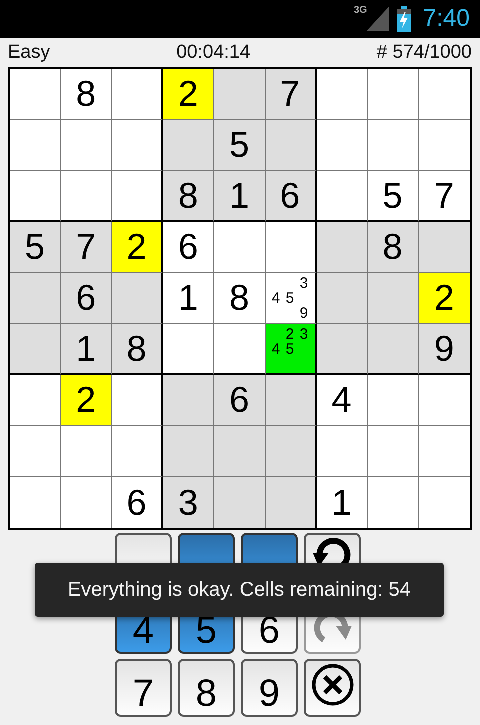 This screenshot has width=480, height=725. What do you see at coordinates (444, 349) in the screenshot?
I see `grid-cell: 9` at bounding box center [444, 349].